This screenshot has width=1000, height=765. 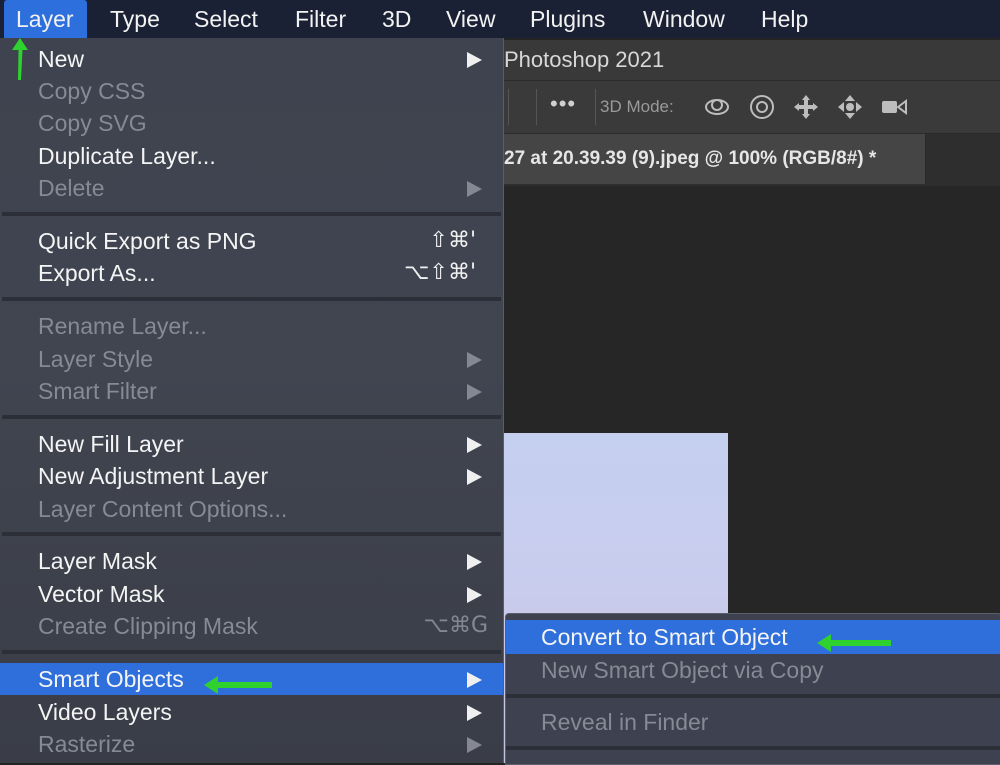 What do you see at coordinates (440, 272) in the screenshot?
I see `shortcut-label: ⌥⇧⌘'` at bounding box center [440, 272].